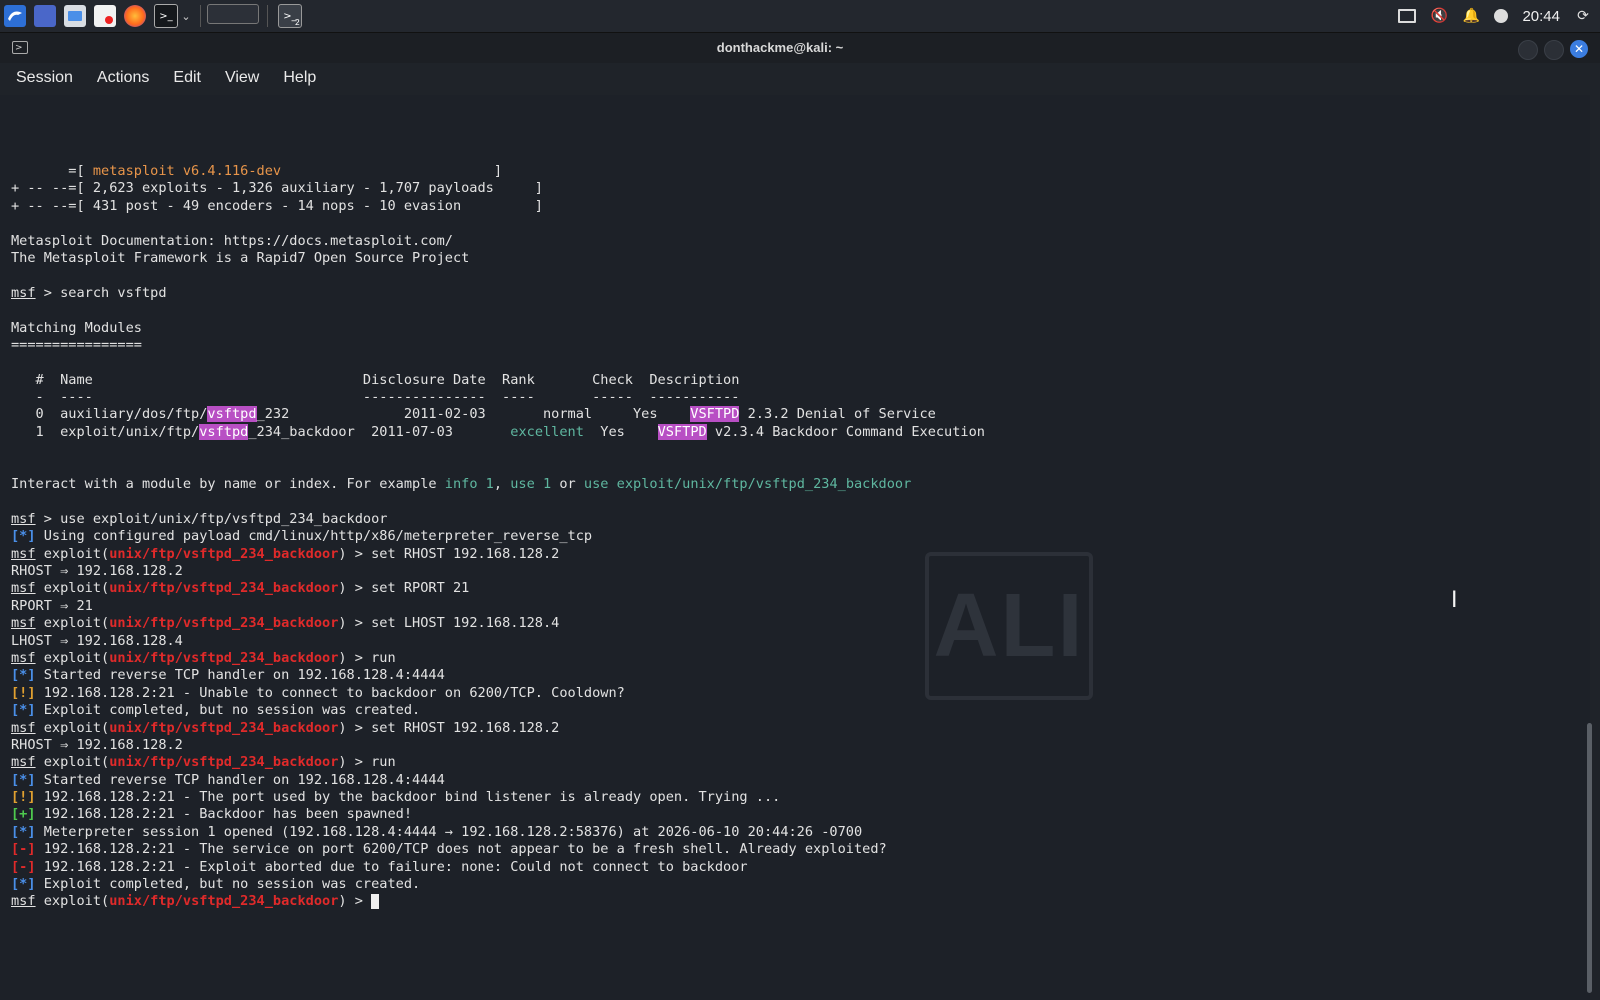 The height and width of the screenshot is (1000, 1600). Describe the element at coordinates (75, 16) in the screenshot. I see `file-manager-icon` at that location.